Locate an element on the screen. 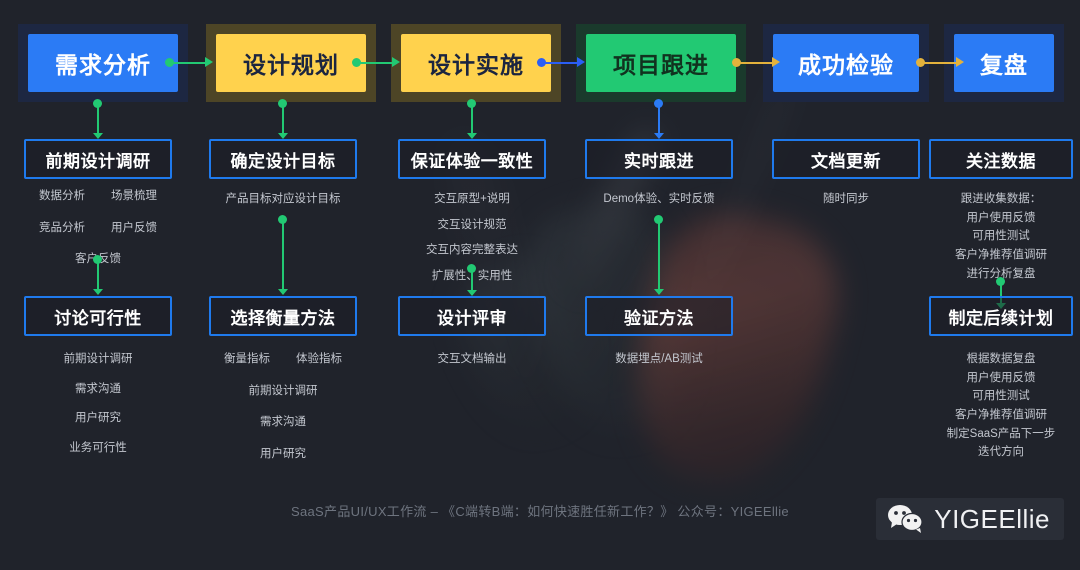 Image resolution: width=1080 pixels, height=570 pixels. notes-c4-s2: 数据埋点/AB测试 is located at coordinates (659, 359).